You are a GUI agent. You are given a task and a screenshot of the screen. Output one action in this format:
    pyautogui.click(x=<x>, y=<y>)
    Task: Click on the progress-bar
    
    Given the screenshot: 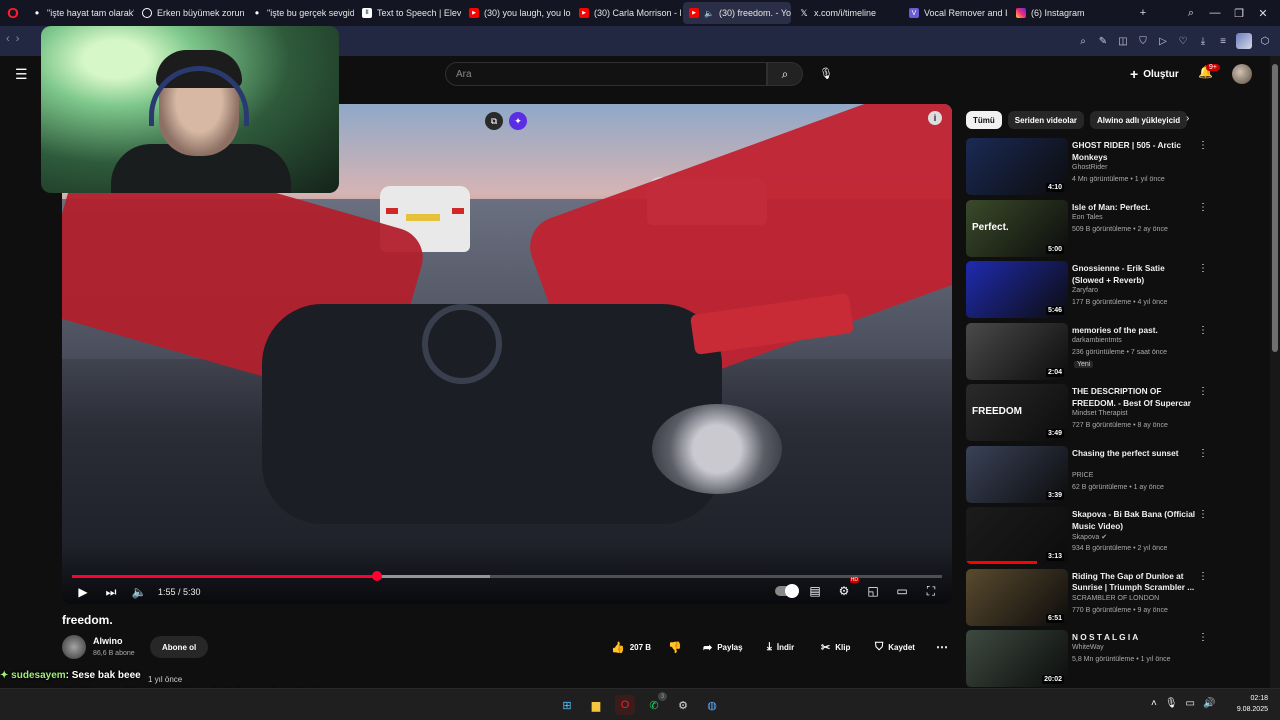 What is the action you would take?
    pyautogui.click(x=507, y=576)
    